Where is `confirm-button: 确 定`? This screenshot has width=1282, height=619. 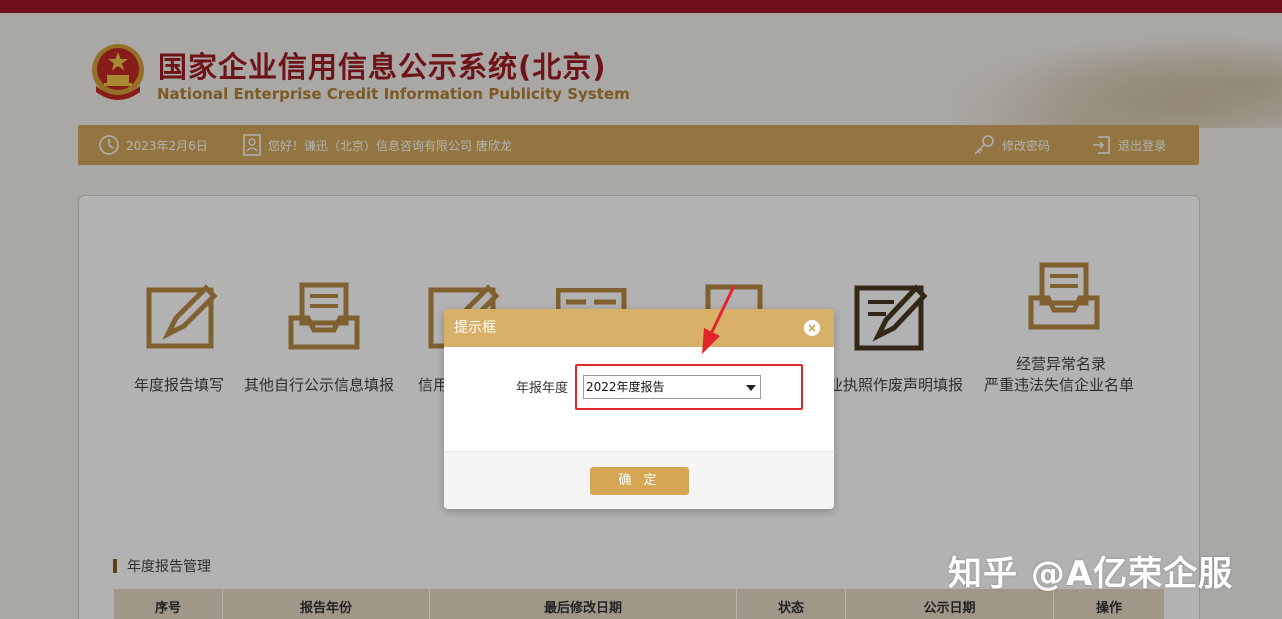
confirm-button: 确 定 is located at coordinates (639, 481).